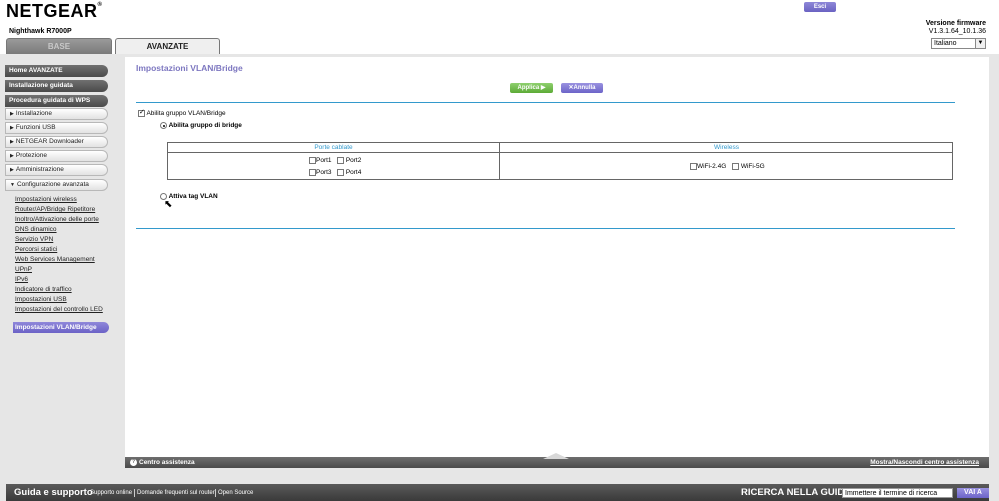  Describe the element at coordinates (333, 148) in the screenshot. I see `wired-ports-header: Porte cablate` at that location.